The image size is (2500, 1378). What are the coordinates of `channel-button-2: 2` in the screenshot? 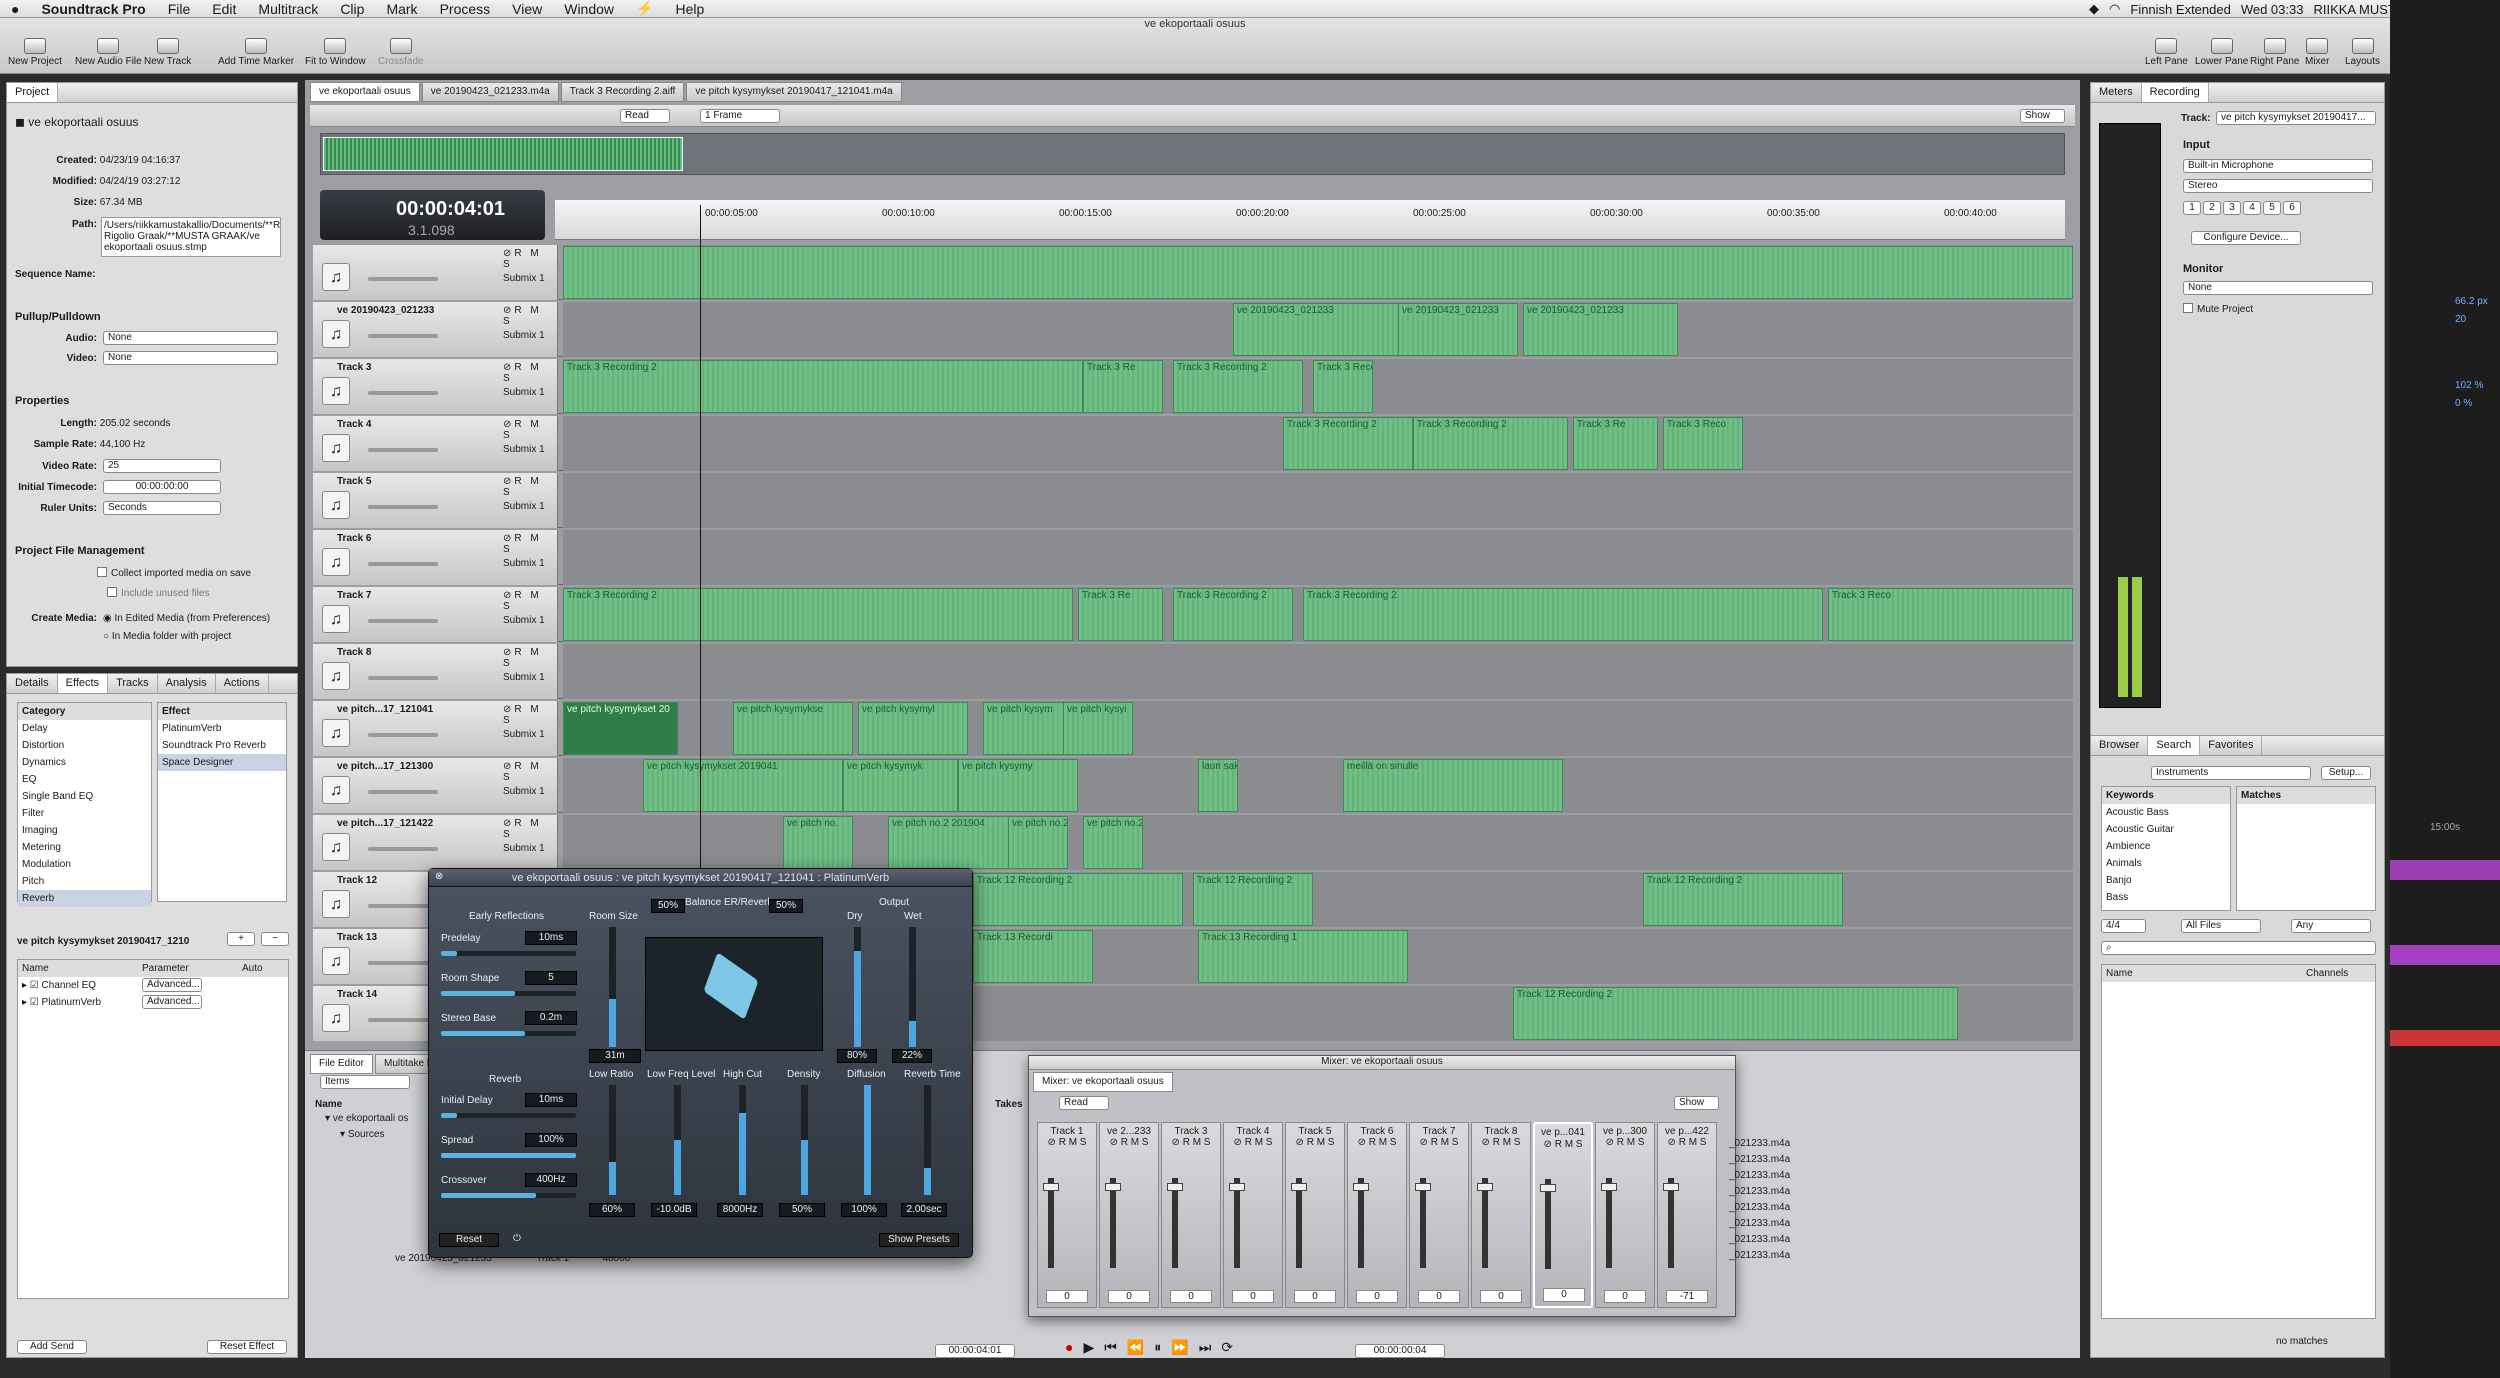 It's located at (2212, 208).